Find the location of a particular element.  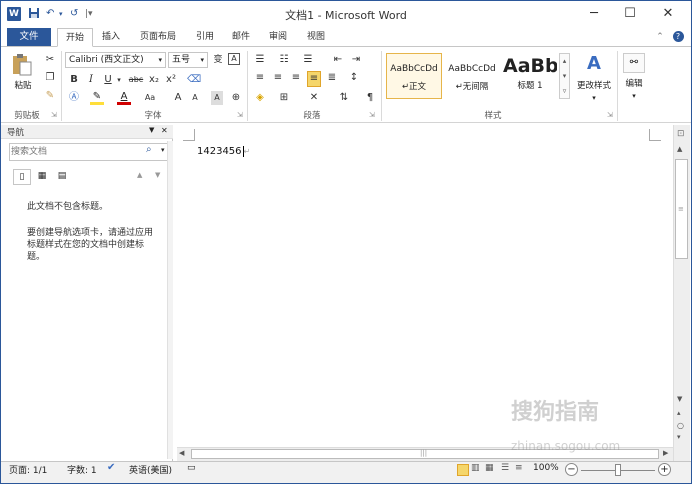

scroll-up-icon: ▲ is located at coordinates (679, 149).